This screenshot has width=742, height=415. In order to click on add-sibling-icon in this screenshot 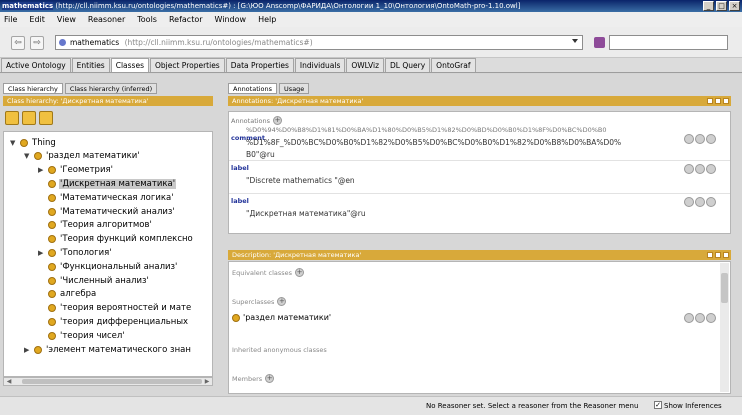, I will do `click(29, 118)`.